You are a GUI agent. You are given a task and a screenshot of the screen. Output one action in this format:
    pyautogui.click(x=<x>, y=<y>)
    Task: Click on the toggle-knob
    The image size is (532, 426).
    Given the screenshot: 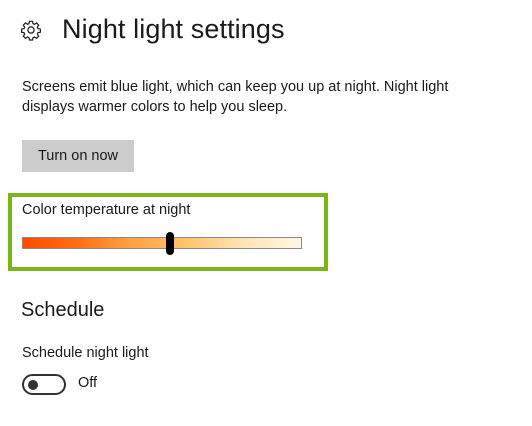 What is the action you would take?
    pyautogui.click(x=33, y=384)
    